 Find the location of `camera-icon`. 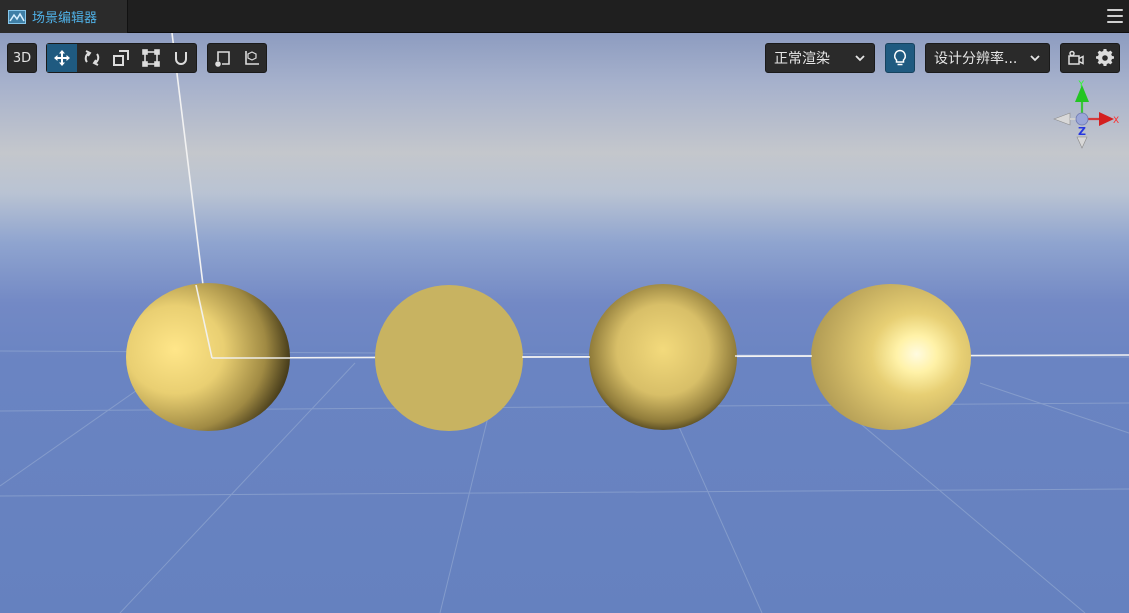

camera-icon is located at coordinates (1075, 57).